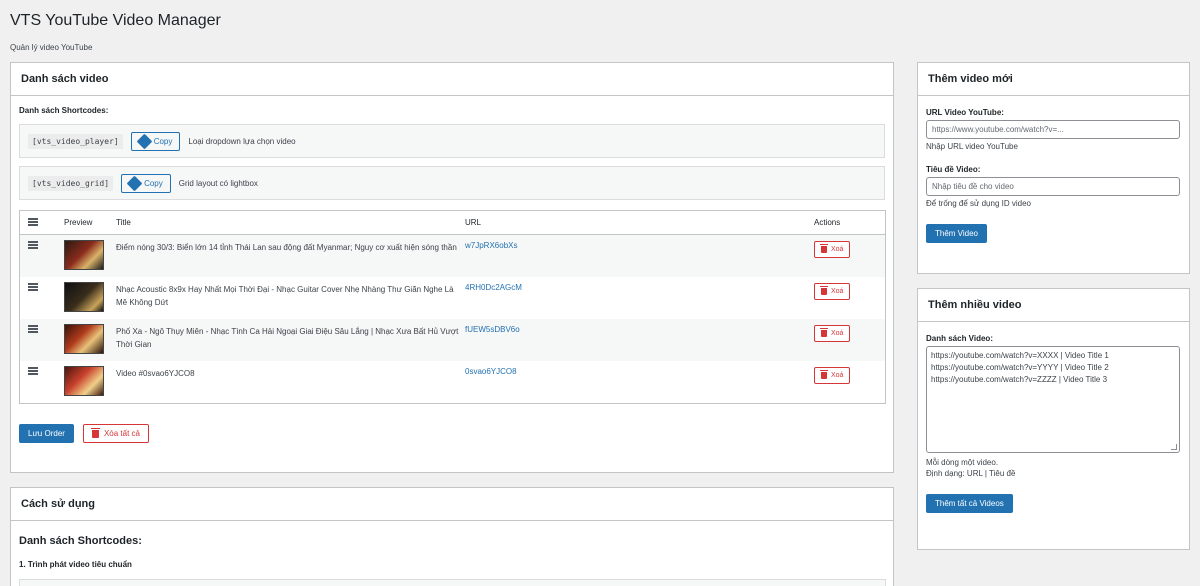  Describe the element at coordinates (46, 433) in the screenshot. I see `save-order-button: Lưu Order` at that location.